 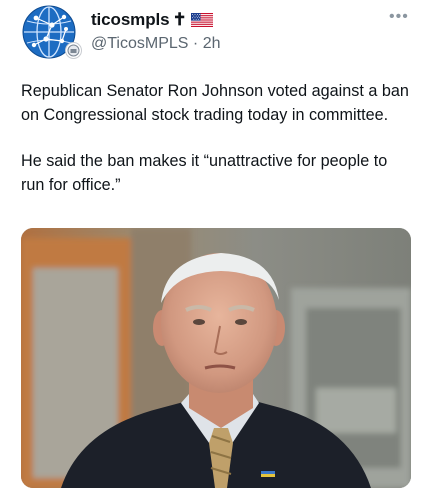 I want to click on more-options-icon: •••, so click(x=399, y=16).